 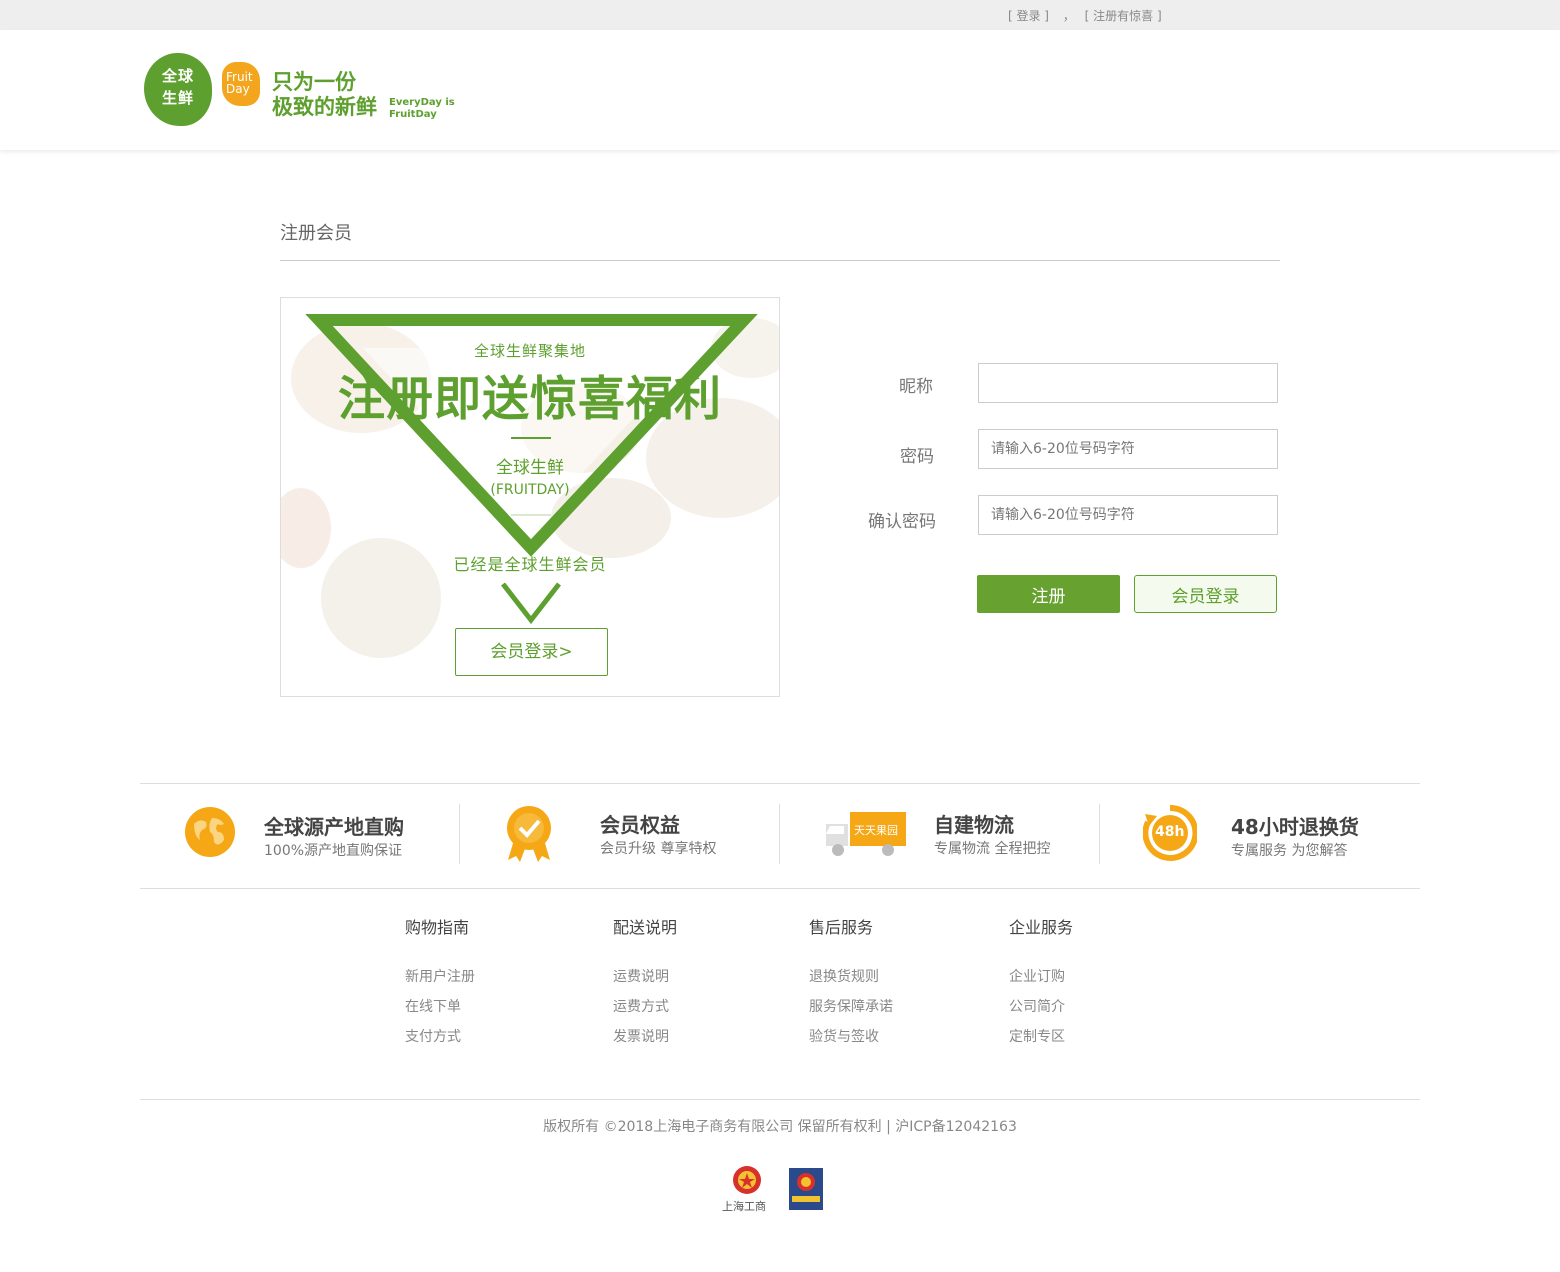 What do you see at coordinates (1170, 832) in the screenshot?
I see `refresh-48h-label: 48h` at bounding box center [1170, 832].